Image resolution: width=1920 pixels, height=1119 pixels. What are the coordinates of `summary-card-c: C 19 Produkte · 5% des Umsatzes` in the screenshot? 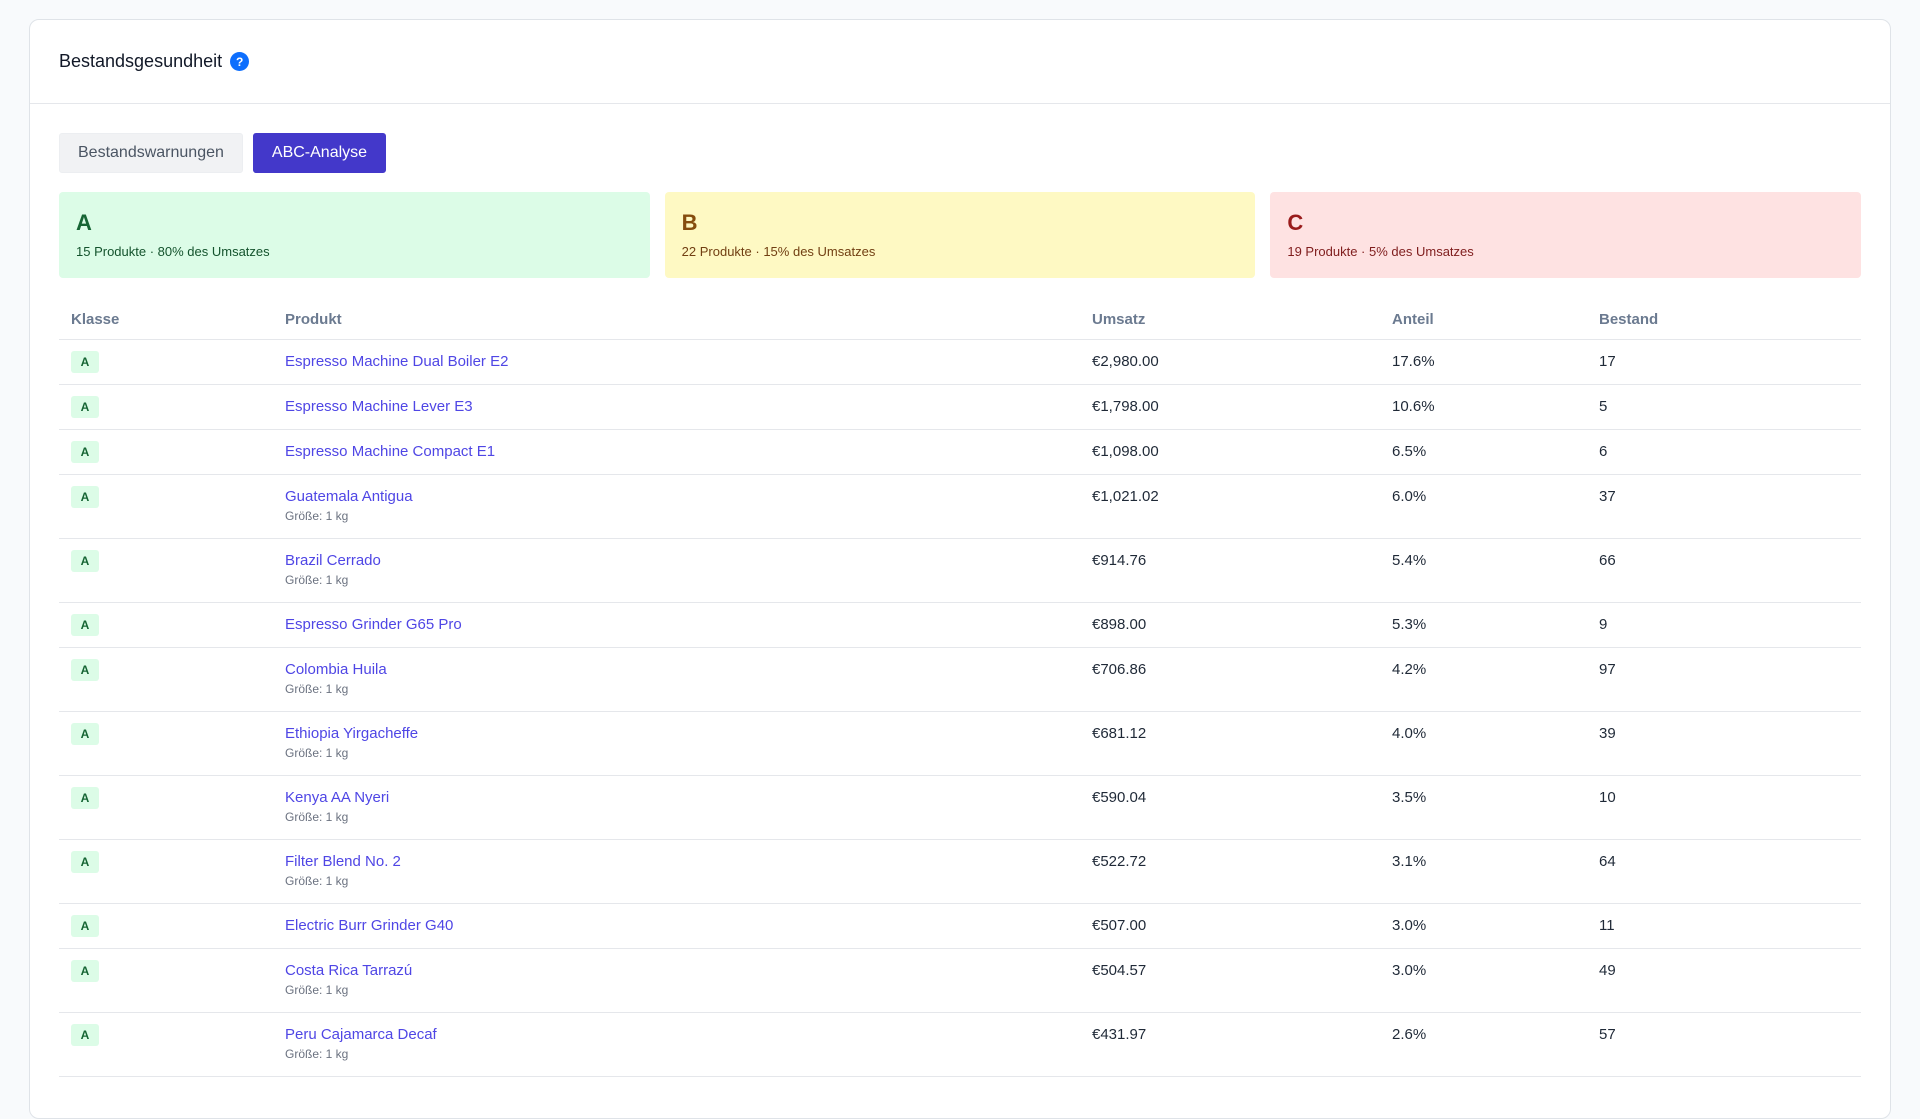 It's located at (1566, 235).